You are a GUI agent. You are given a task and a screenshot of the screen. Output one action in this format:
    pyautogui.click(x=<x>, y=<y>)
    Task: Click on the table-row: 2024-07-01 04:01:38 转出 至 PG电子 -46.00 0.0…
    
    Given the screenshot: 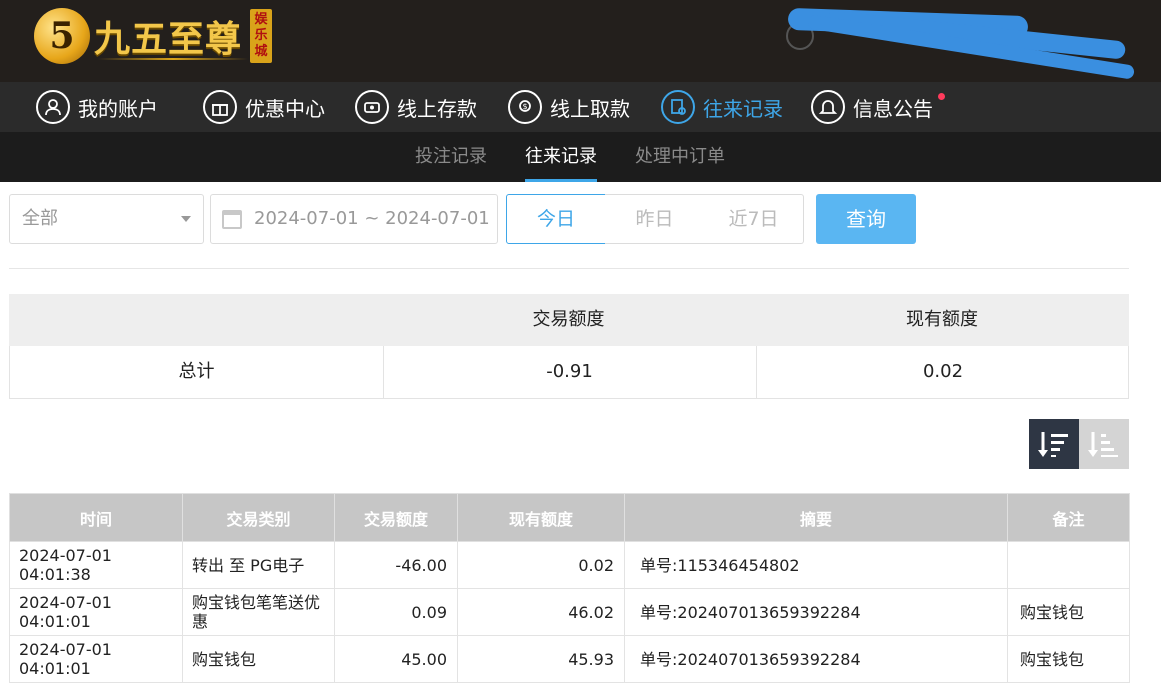 What is the action you would take?
    pyautogui.click(x=569, y=565)
    